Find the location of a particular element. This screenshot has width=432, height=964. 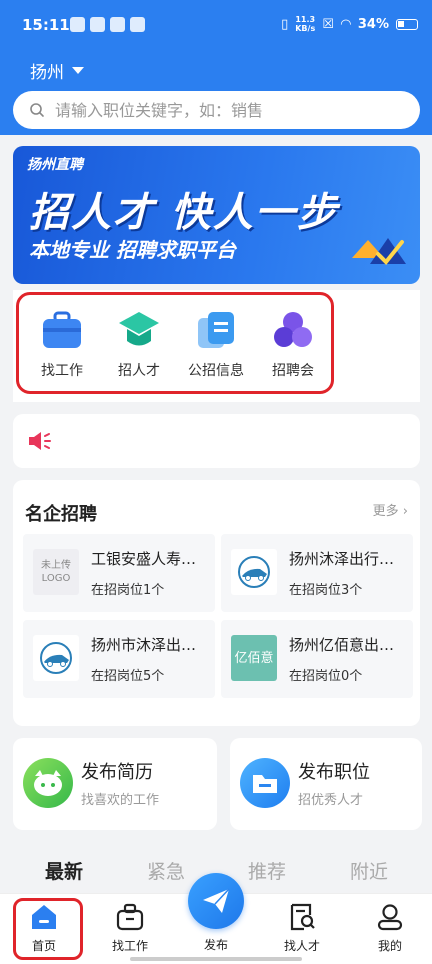

nav-find-job: 找工作 is located at coordinates (130, 928).